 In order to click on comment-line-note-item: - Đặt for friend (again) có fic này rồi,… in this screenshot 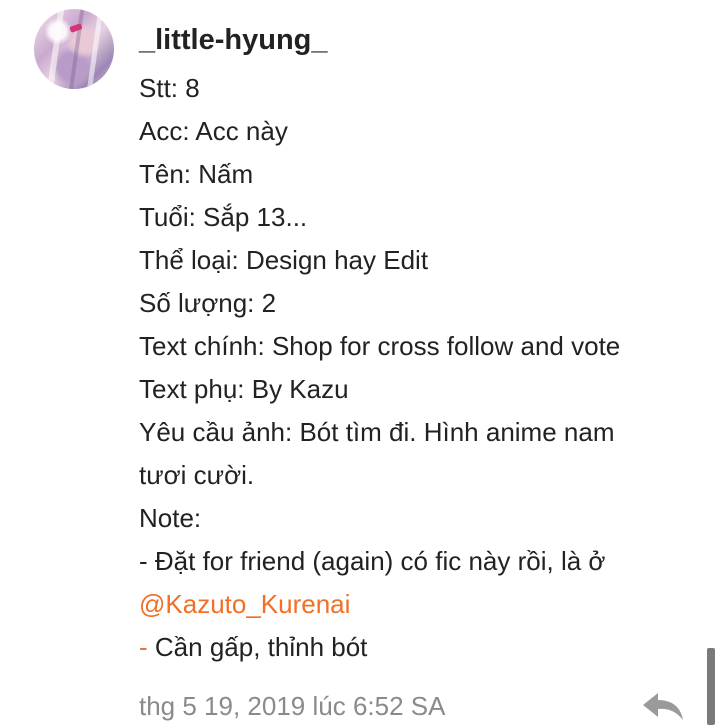, I will do `click(372, 561)`.